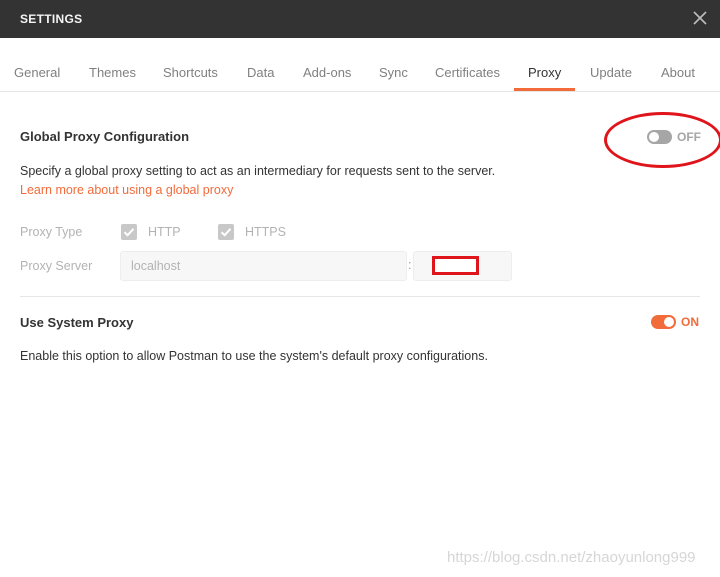  Describe the element at coordinates (662, 140) in the screenshot. I see `annotation-ellipse` at that location.